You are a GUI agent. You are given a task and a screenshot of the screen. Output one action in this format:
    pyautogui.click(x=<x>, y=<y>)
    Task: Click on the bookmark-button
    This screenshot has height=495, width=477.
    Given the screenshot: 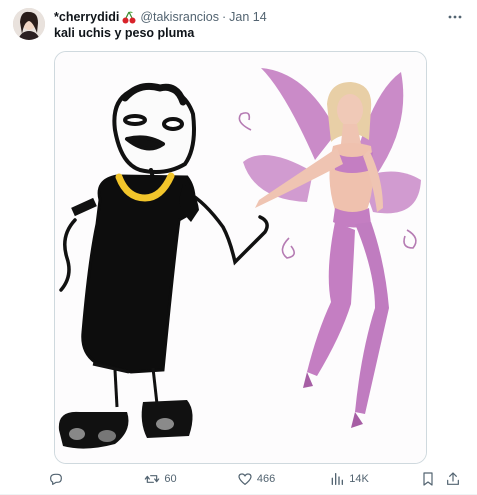 What is the action you would take?
    pyautogui.click(x=433, y=479)
    